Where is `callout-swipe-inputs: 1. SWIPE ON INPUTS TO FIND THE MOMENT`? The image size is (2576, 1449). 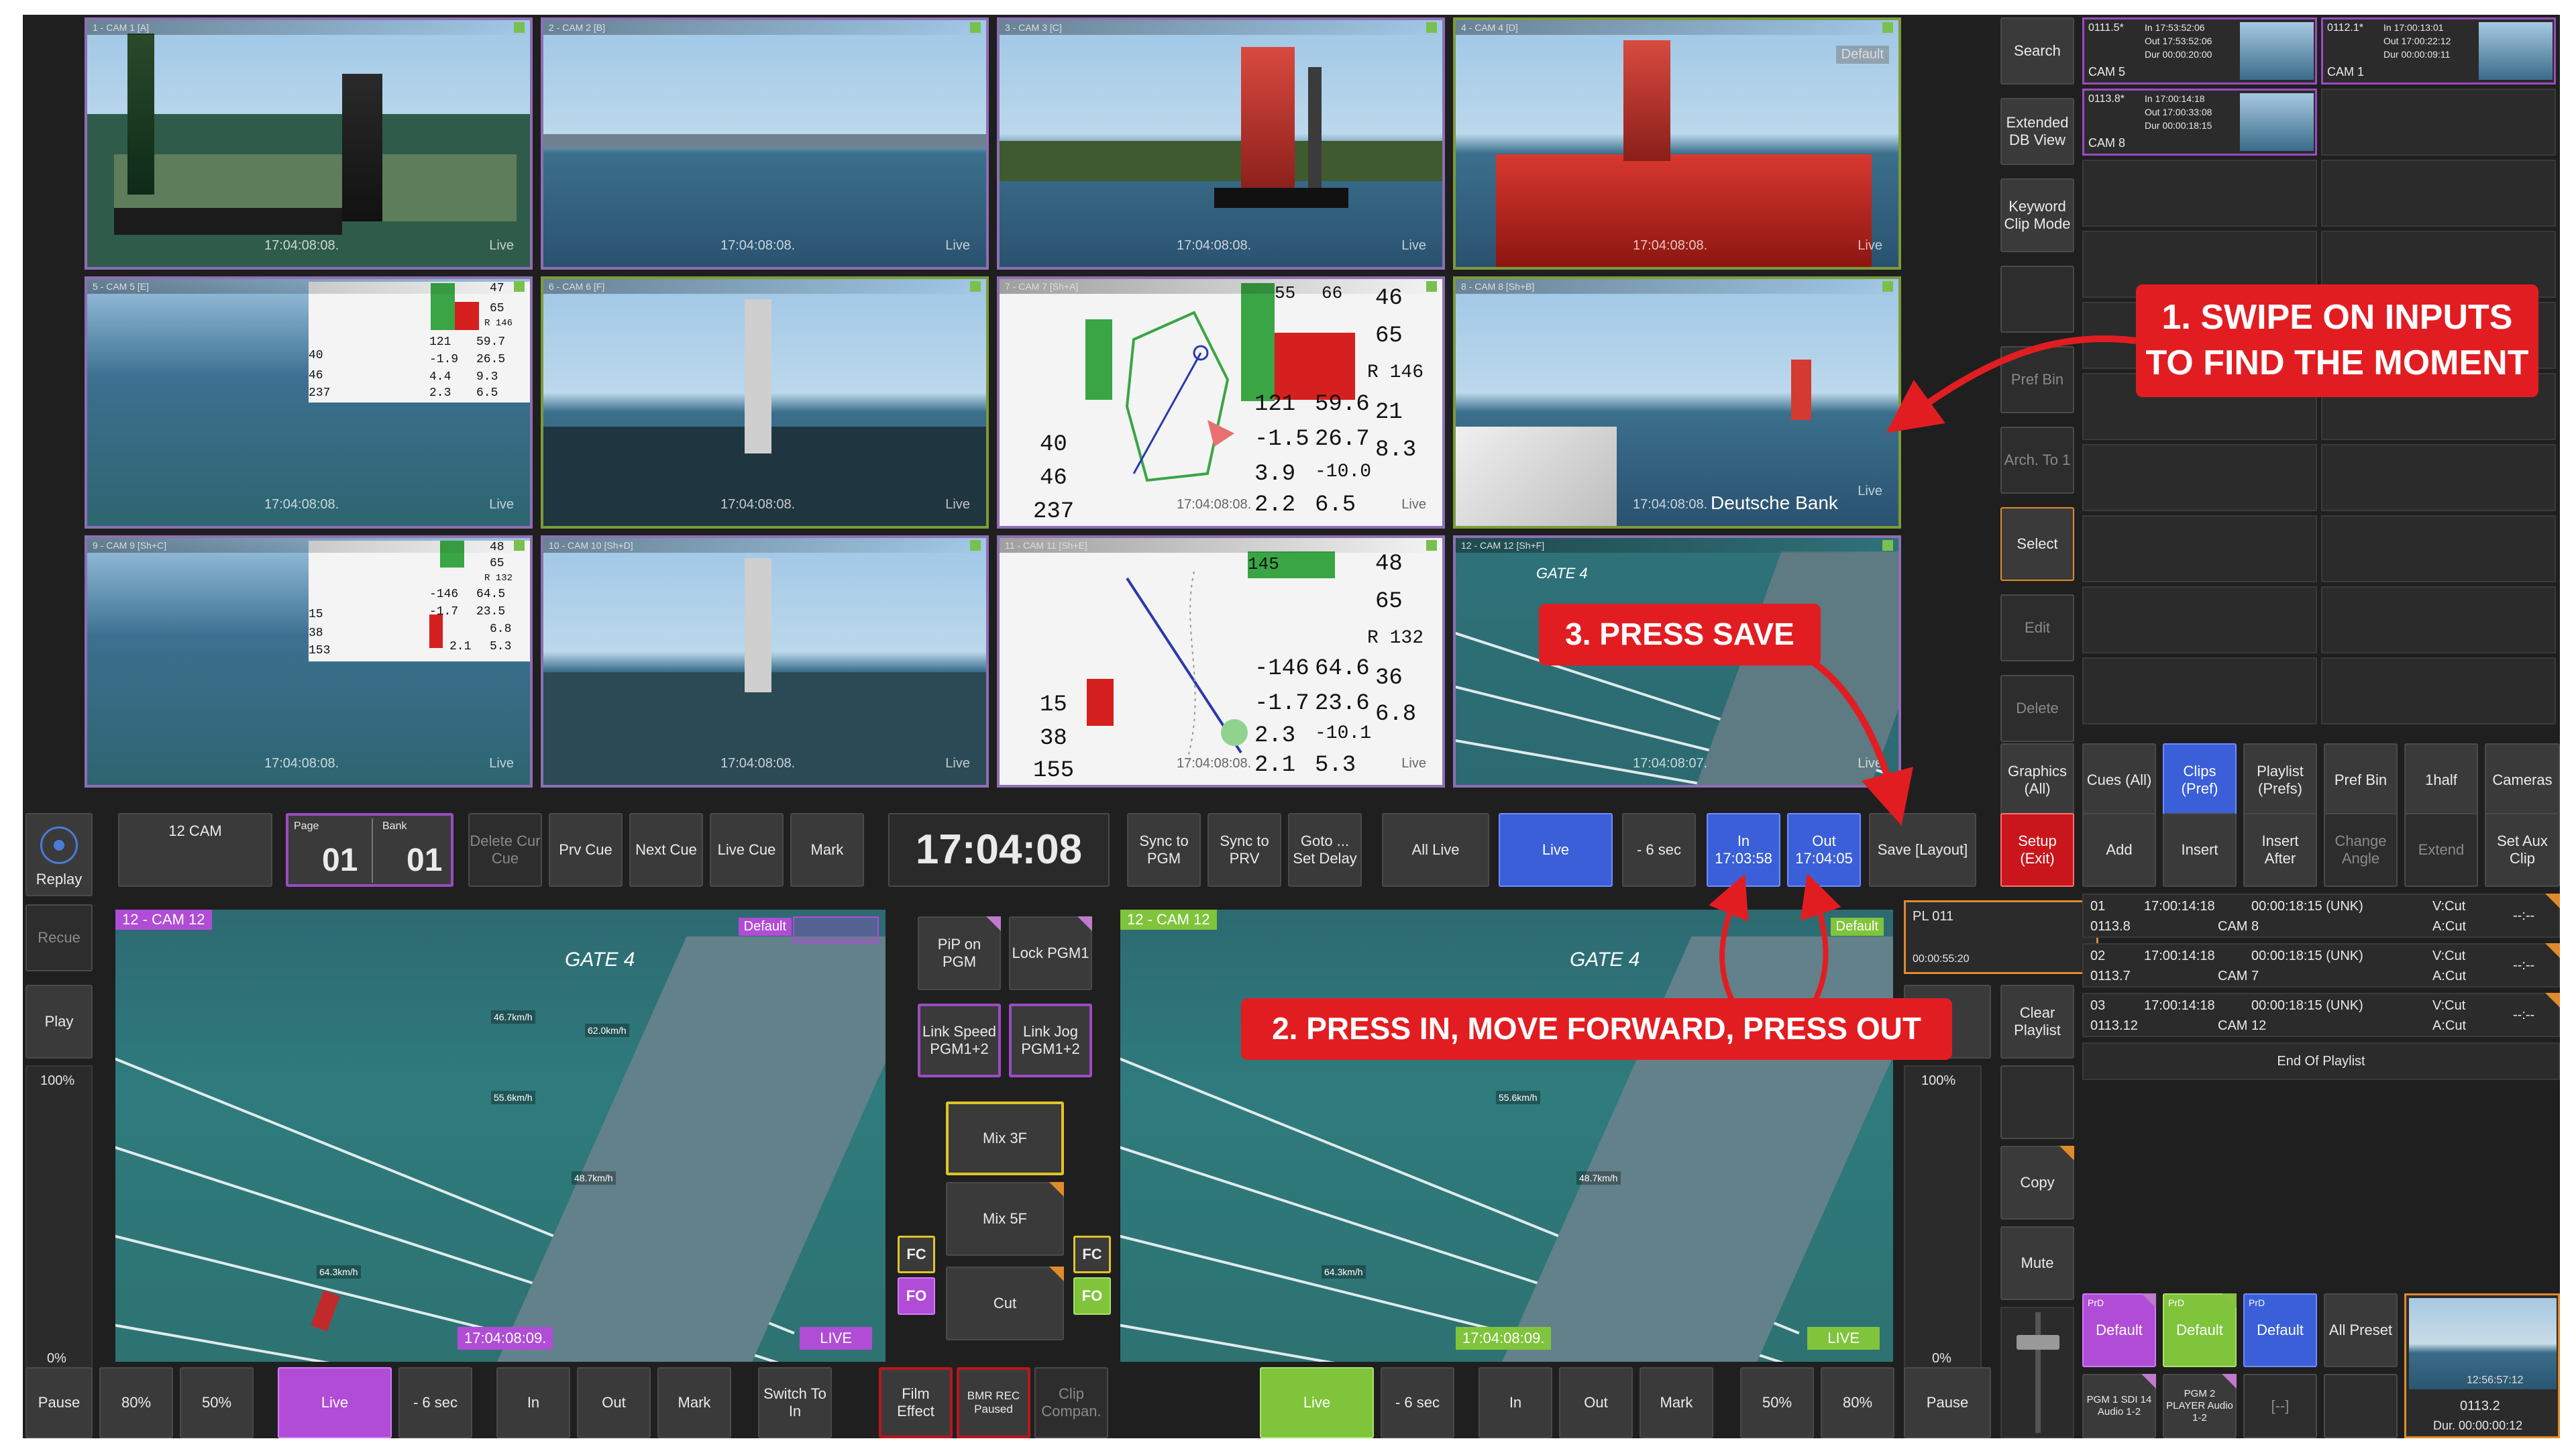
callout-swipe-inputs: 1. SWIPE ON INPUTS TO FIND THE MOMENT is located at coordinates (2337, 340).